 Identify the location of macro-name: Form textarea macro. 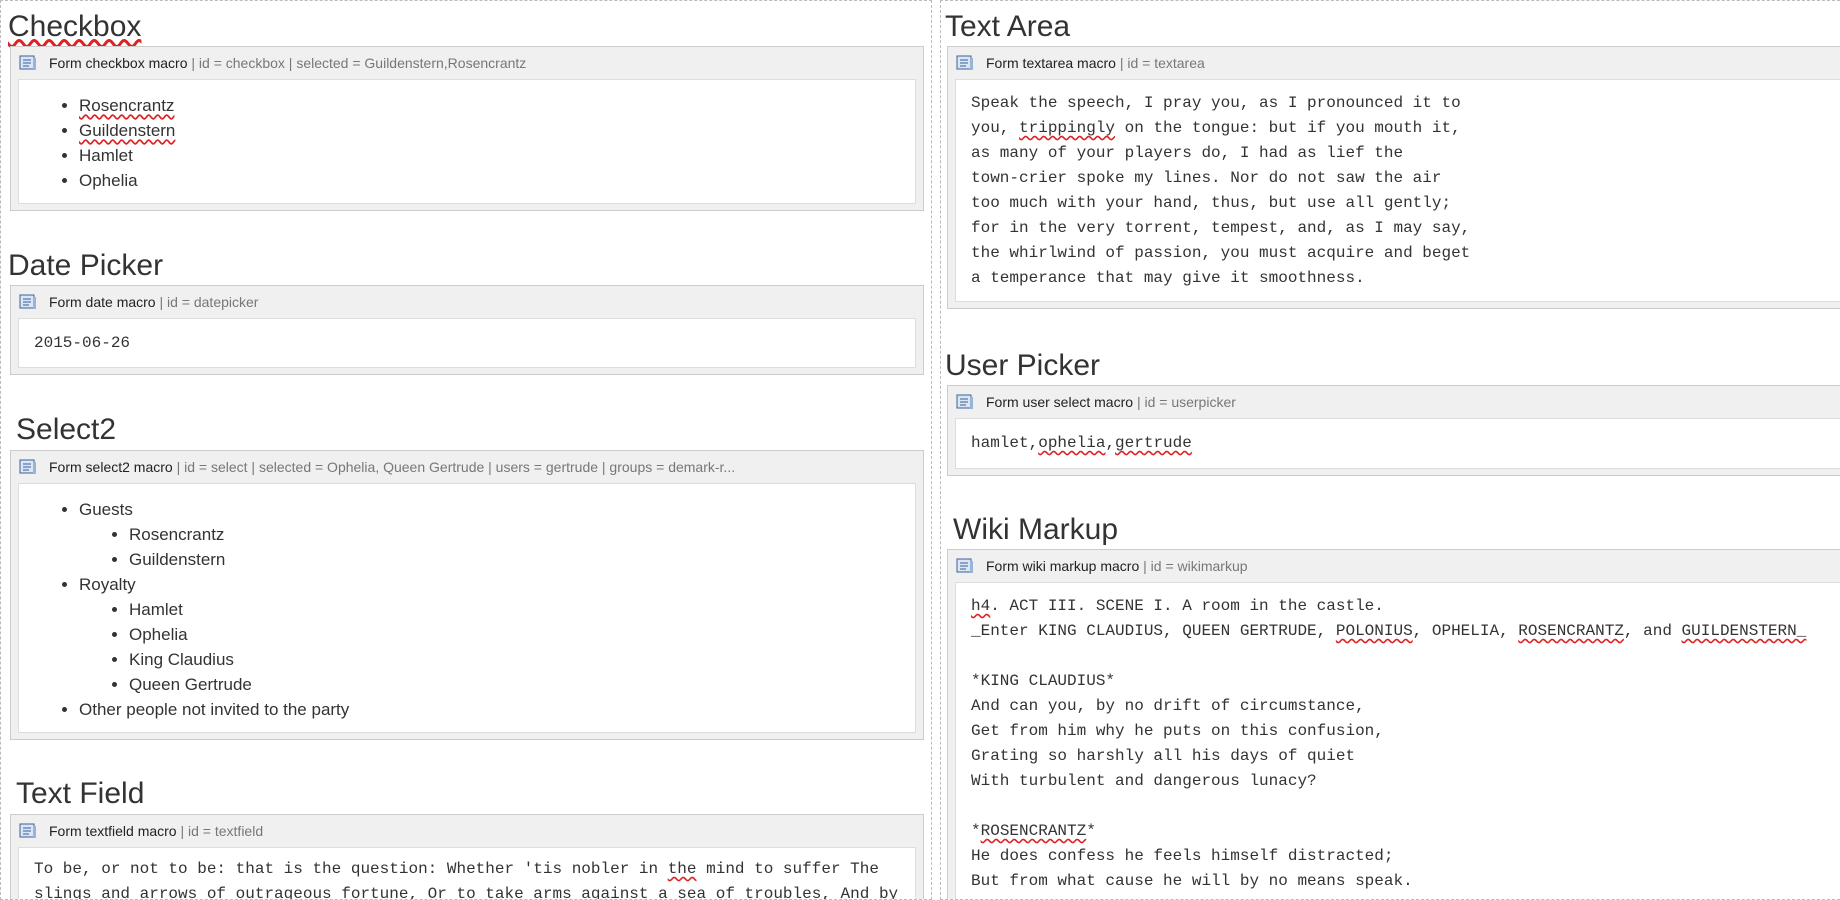
(1051, 63).